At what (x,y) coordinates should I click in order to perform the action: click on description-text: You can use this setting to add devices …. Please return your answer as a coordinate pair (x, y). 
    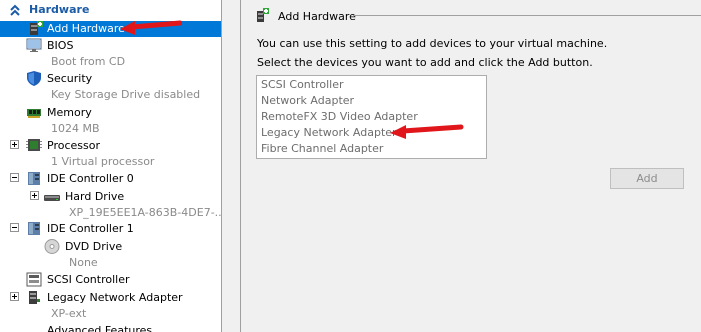
    Looking at the image, I should click on (432, 43).